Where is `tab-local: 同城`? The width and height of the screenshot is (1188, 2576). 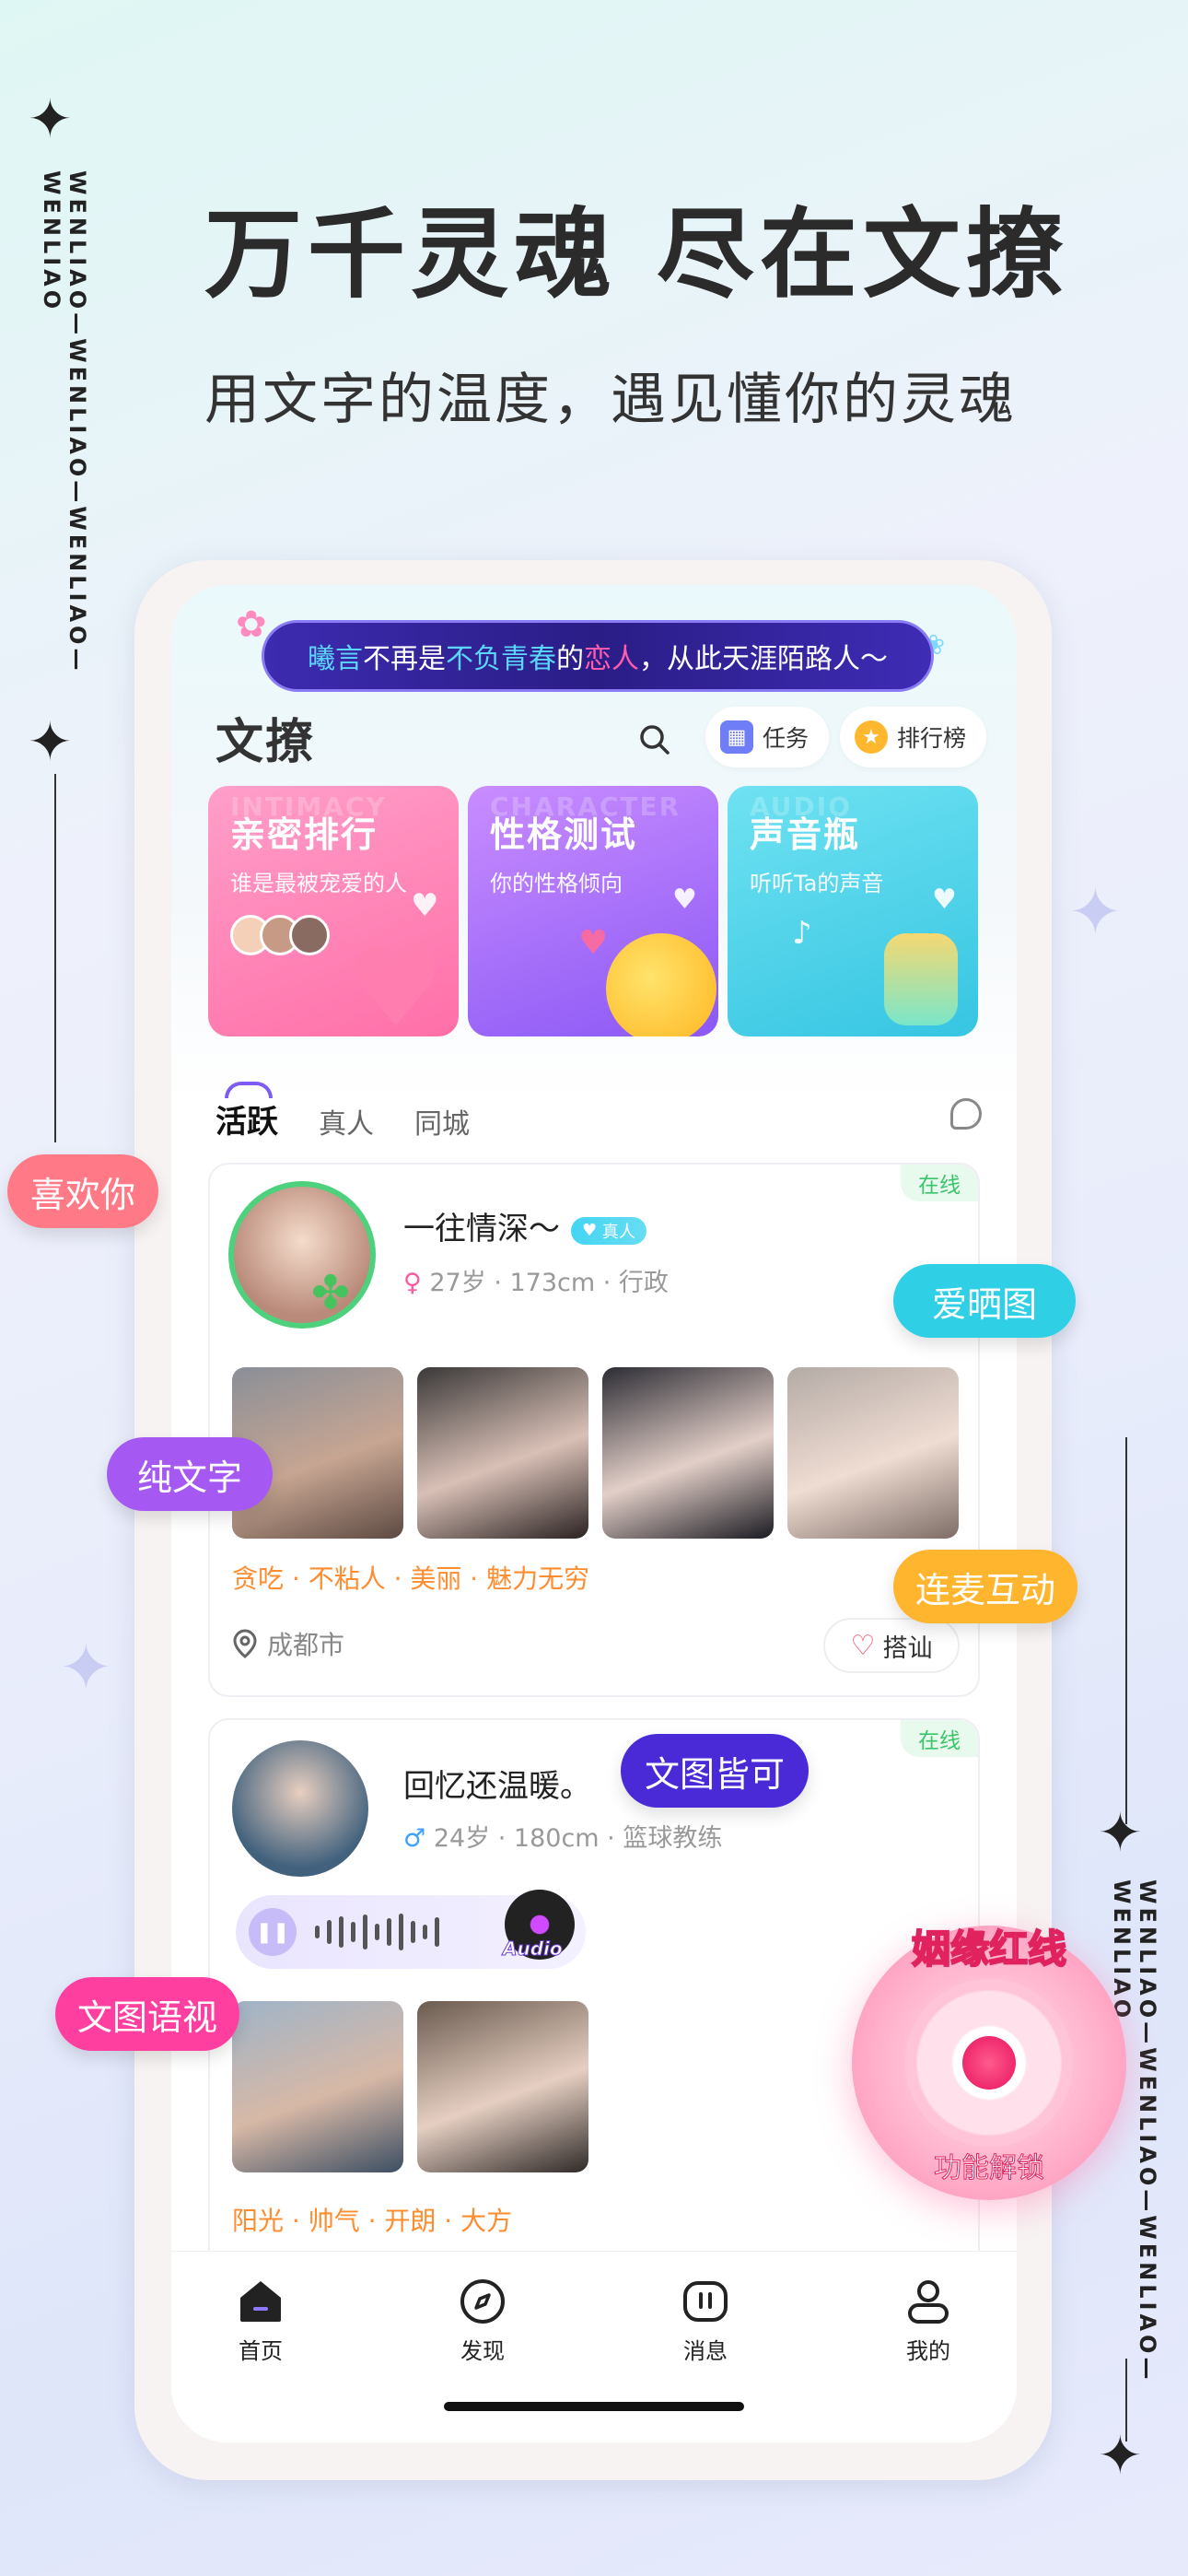
tab-local: 同城 is located at coordinates (442, 1121).